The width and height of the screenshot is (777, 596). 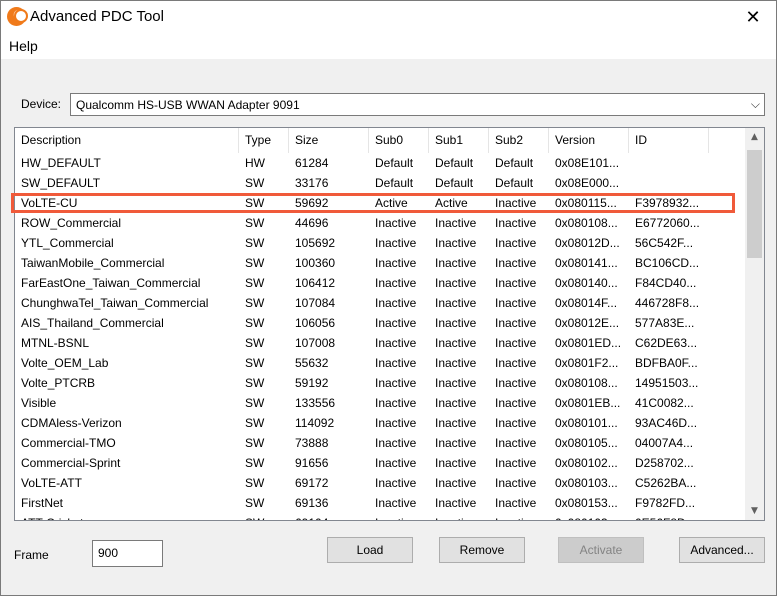 I want to click on close-icon: ✕, so click(x=753, y=17).